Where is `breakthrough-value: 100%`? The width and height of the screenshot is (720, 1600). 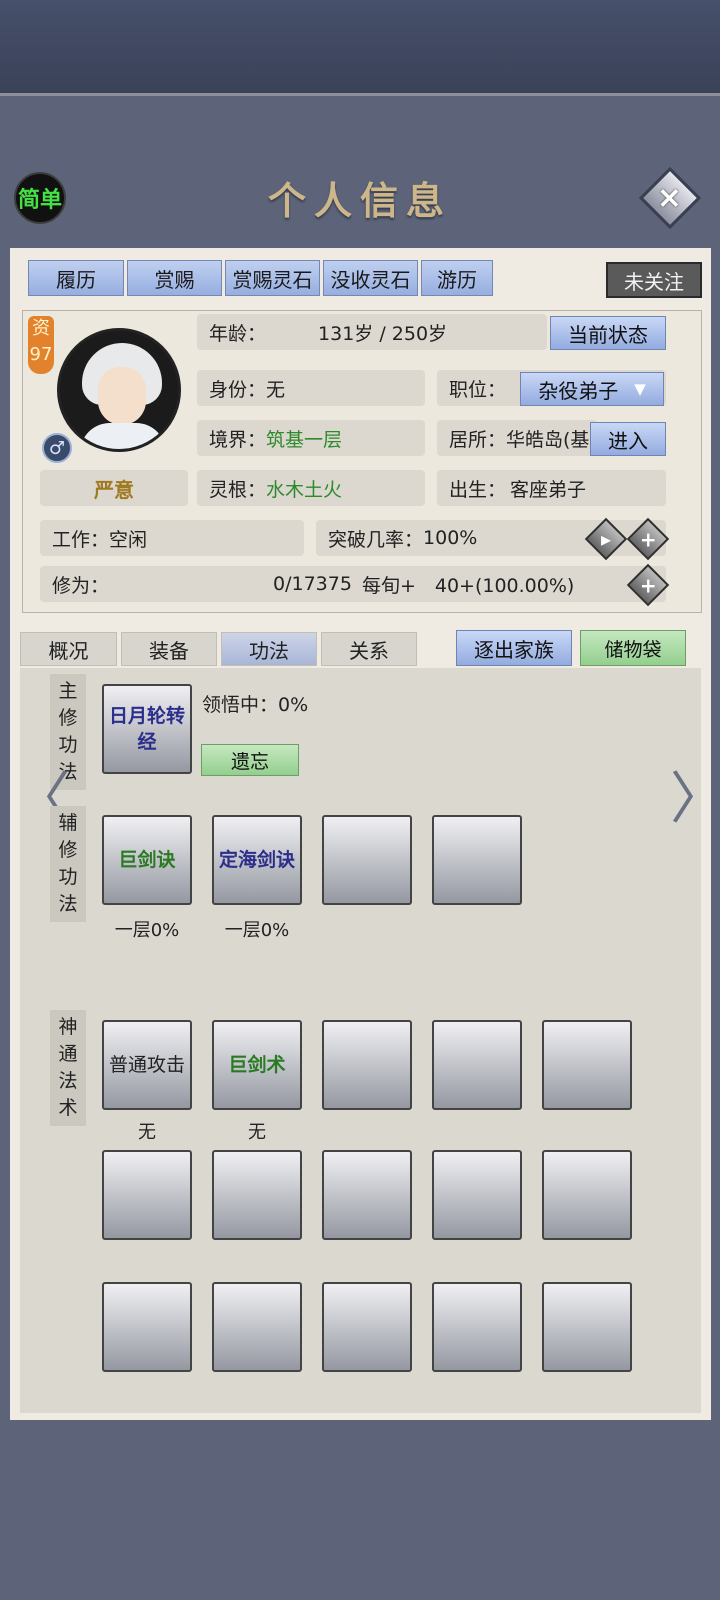
breakthrough-value: 100% is located at coordinates (450, 538).